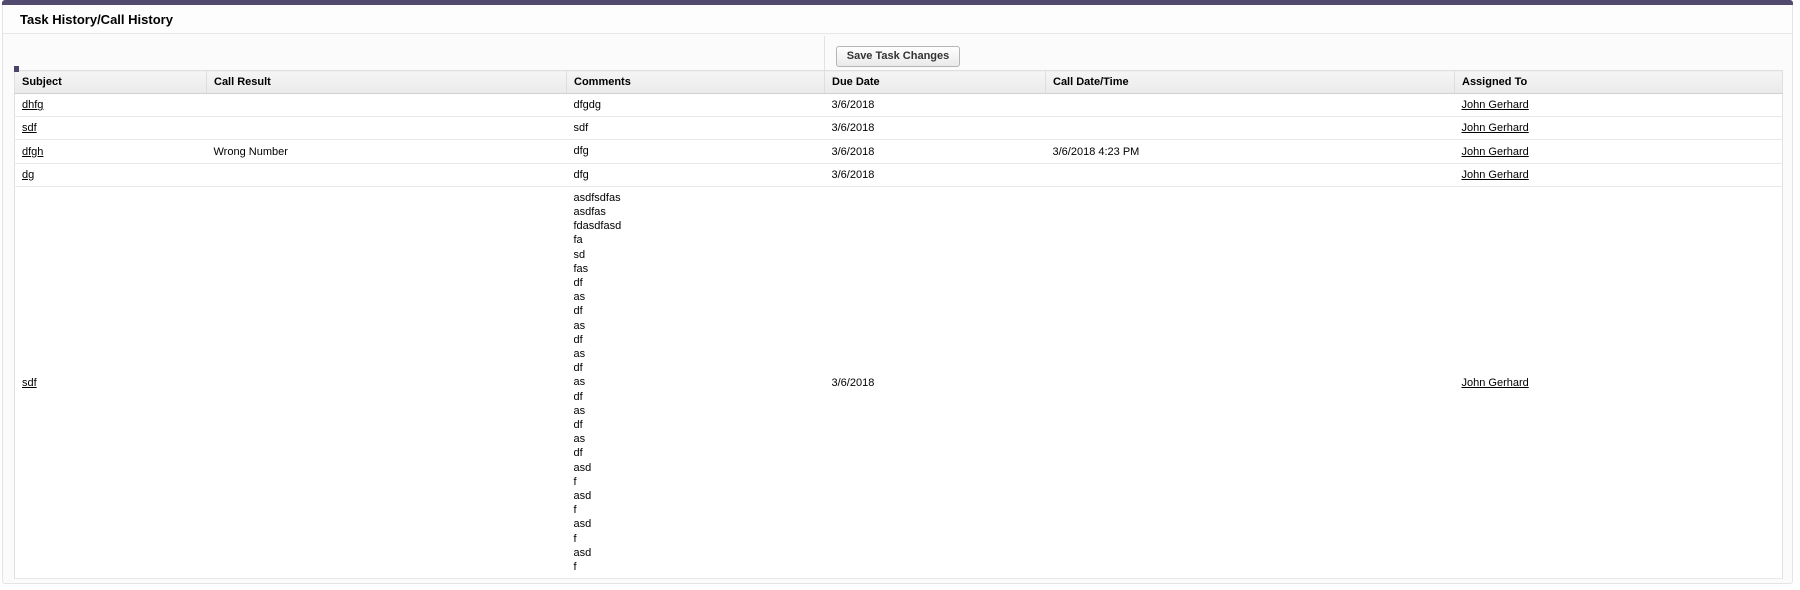 The width and height of the screenshot is (1800, 590). Describe the element at coordinates (28, 175) in the screenshot. I see `subject-link: dg` at that location.